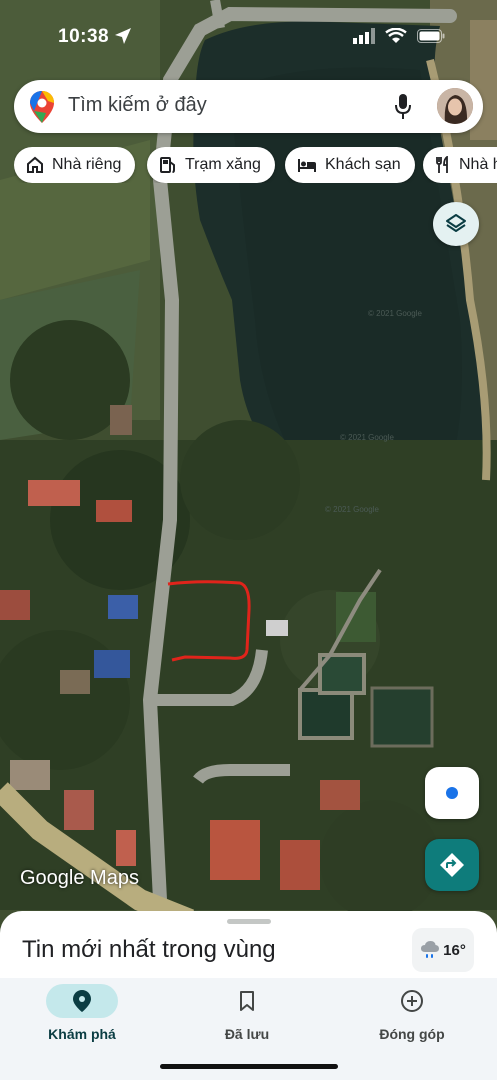 The width and height of the screenshot is (497, 1080). What do you see at coordinates (307, 165) in the screenshot?
I see `hotel-bed-icon` at bounding box center [307, 165].